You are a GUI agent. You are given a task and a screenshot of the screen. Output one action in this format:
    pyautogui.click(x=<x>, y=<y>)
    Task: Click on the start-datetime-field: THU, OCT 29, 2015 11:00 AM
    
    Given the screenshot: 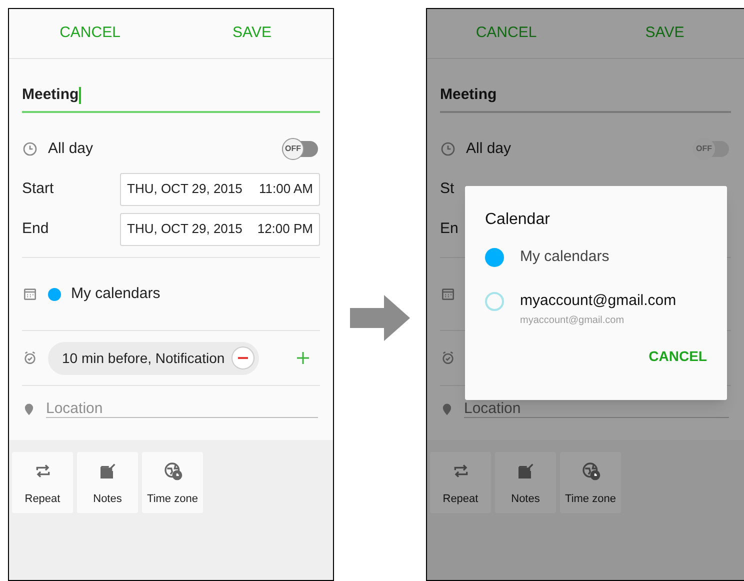 What is the action you would take?
    pyautogui.click(x=220, y=189)
    